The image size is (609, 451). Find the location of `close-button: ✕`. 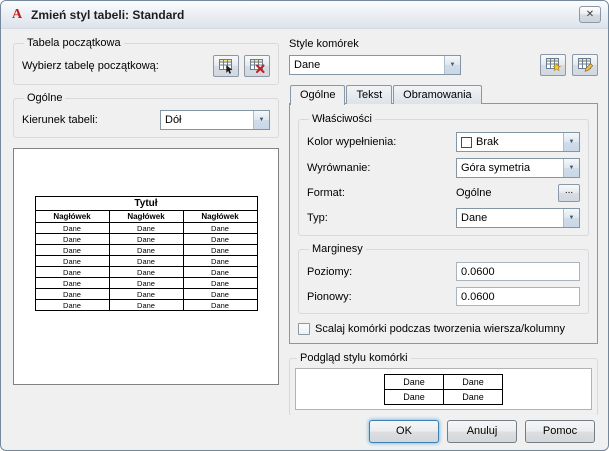

close-button: ✕ is located at coordinates (590, 14).